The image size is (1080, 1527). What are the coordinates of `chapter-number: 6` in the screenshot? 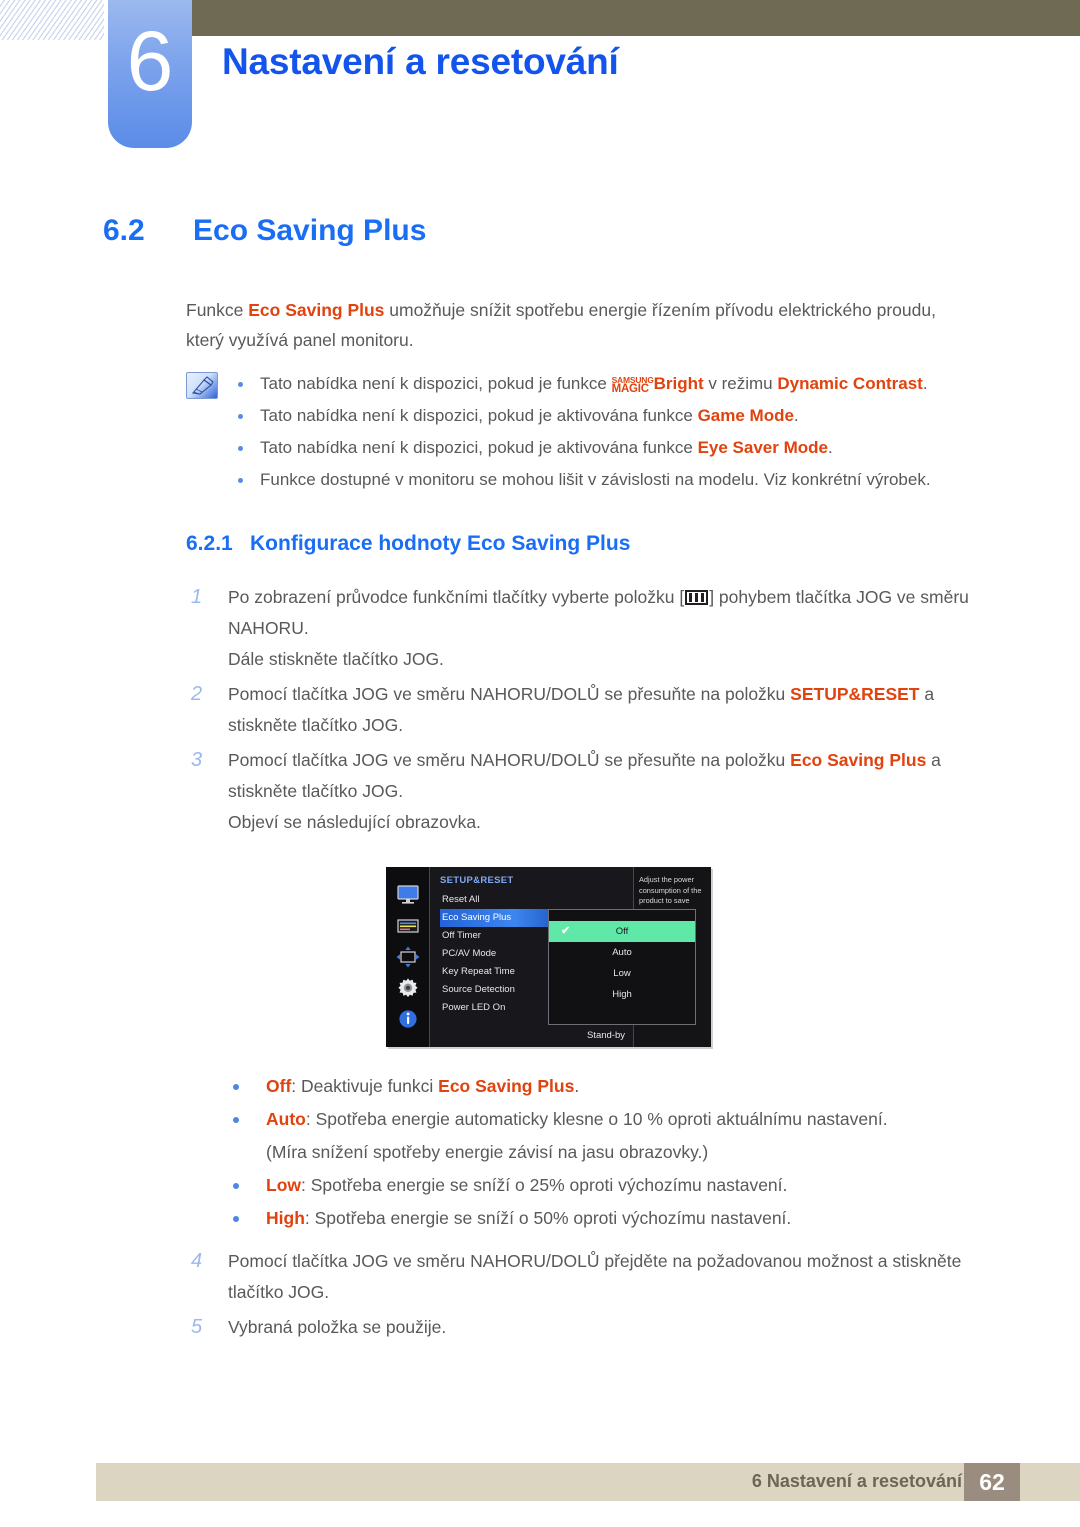 It's located at (150, 61).